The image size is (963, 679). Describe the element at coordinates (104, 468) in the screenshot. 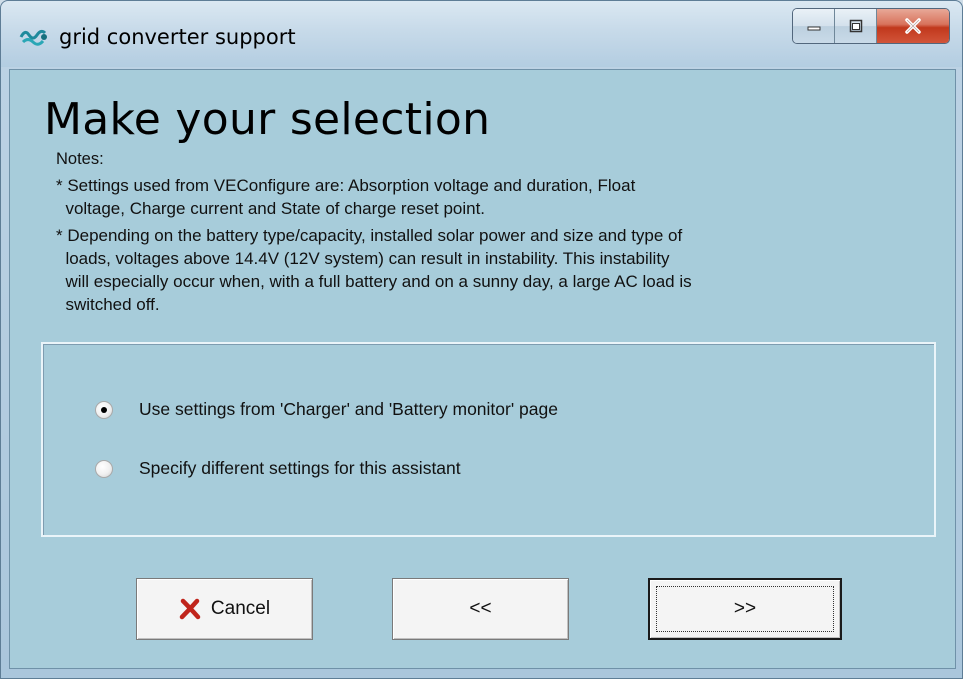

I see `radio-button` at that location.